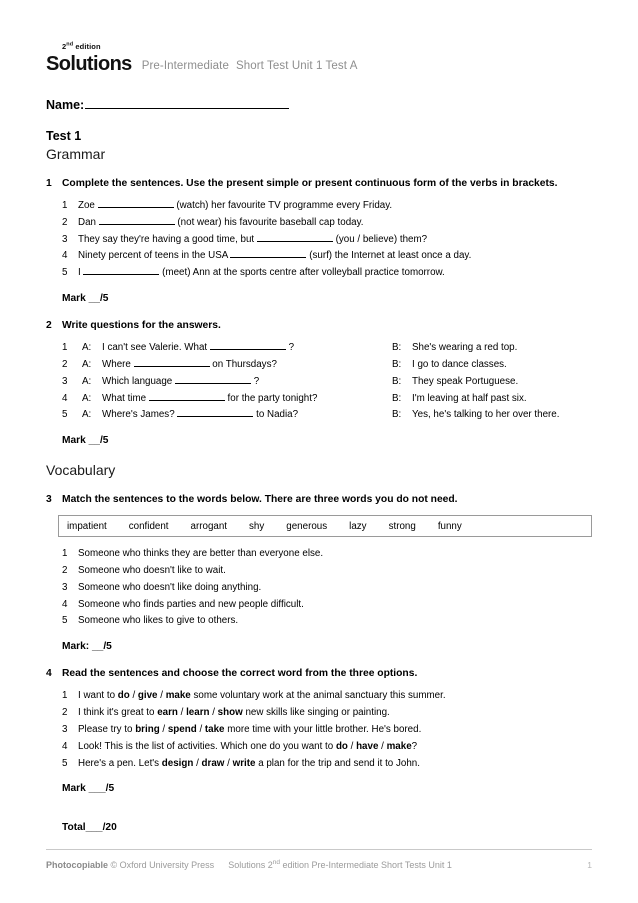 The height and width of the screenshot is (903, 638). Describe the element at coordinates (414, 746) in the screenshot. I see `sentence-post: ?` at that location.